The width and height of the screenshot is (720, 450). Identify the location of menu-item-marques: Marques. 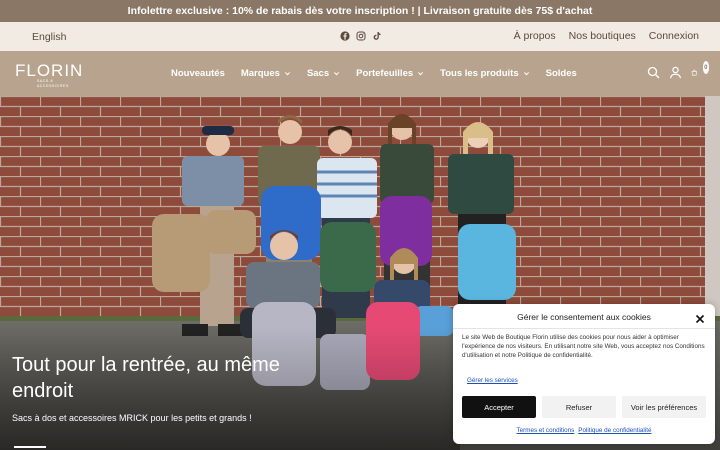
(266, 73).